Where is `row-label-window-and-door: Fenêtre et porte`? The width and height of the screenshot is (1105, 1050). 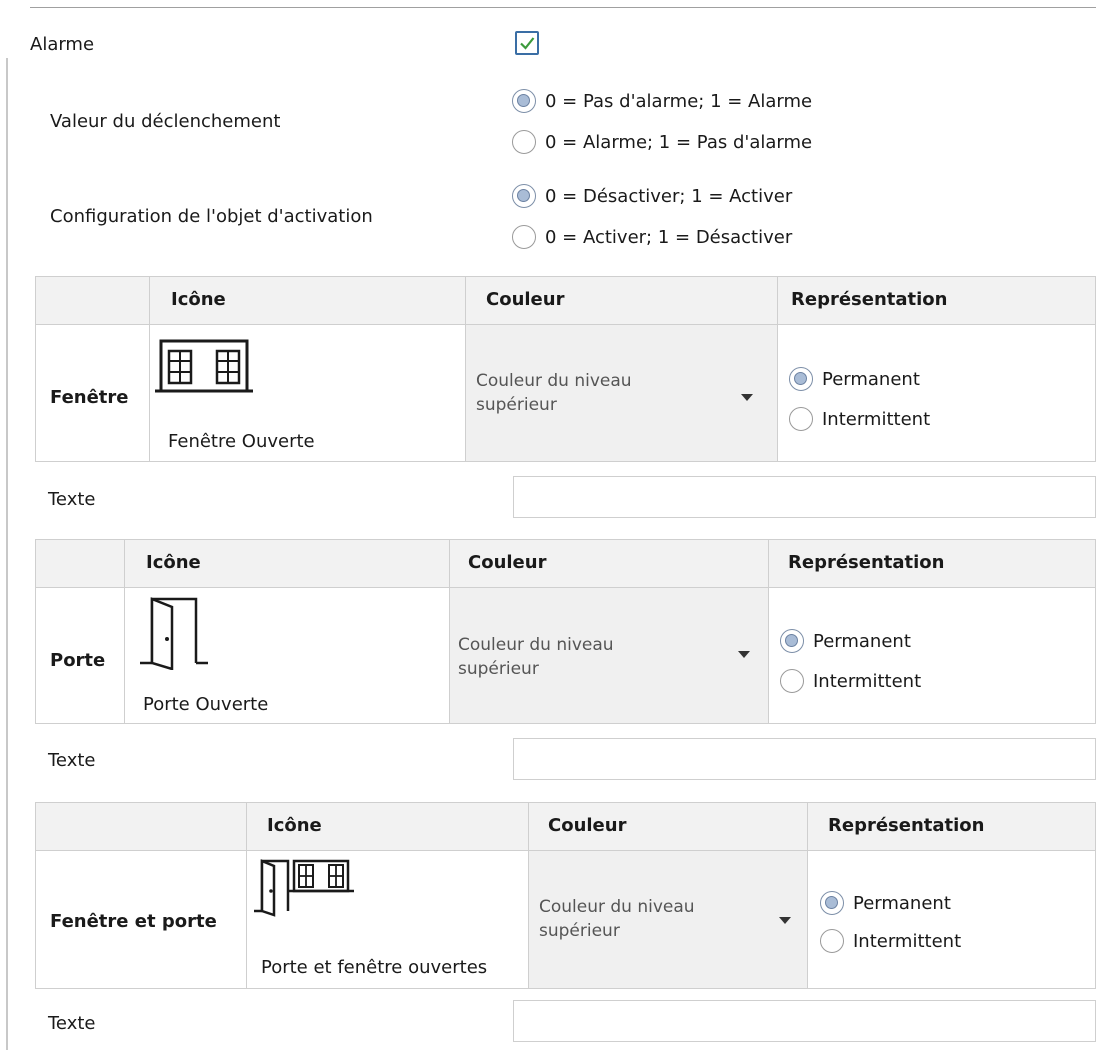 row-label-window-and-door: Fenêtre et porte is located at coordinates (133, 921).